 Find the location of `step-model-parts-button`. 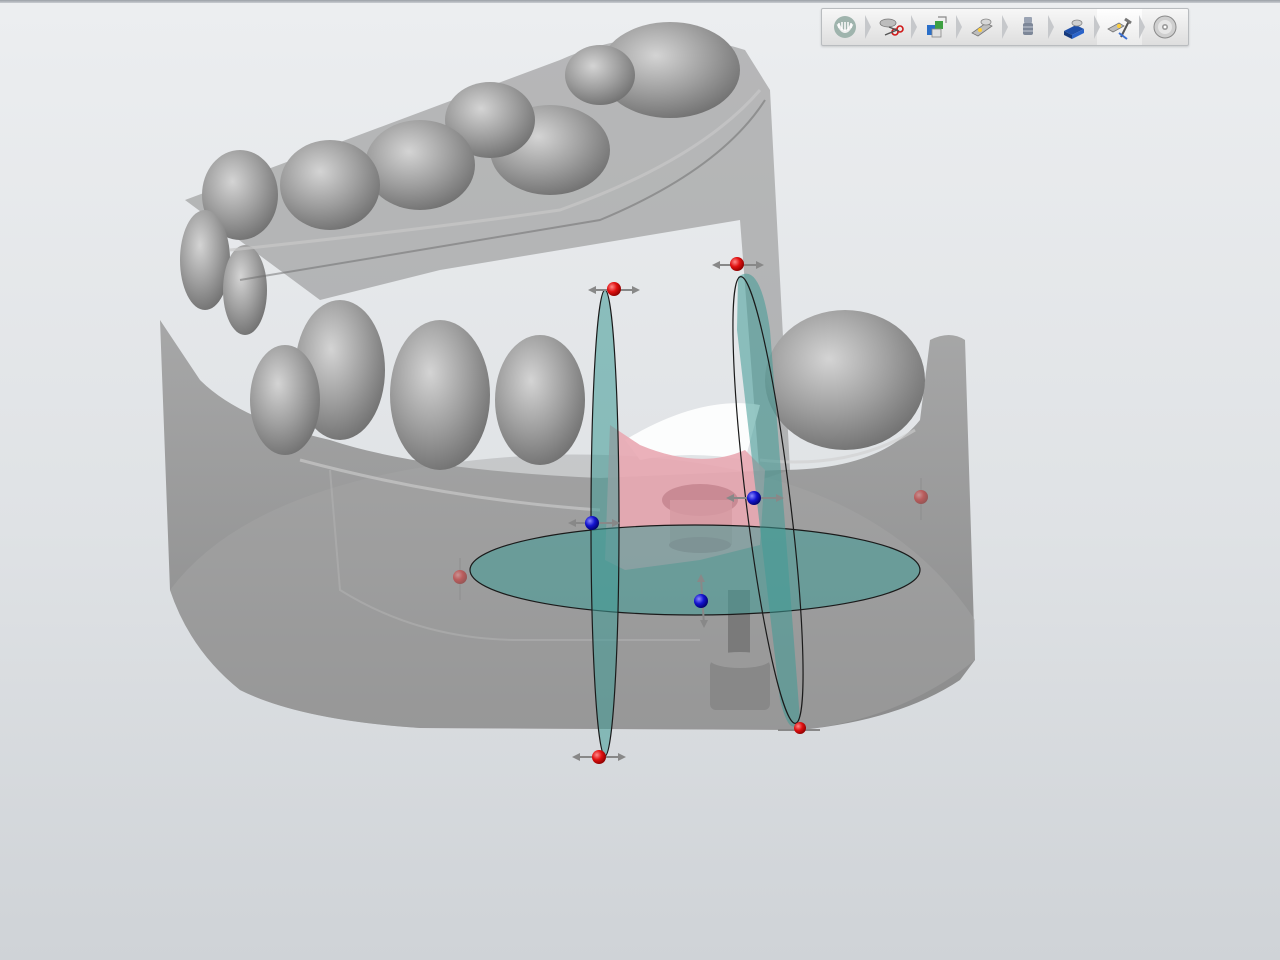

step-model-parts-button is located at coordinates (938, 27).